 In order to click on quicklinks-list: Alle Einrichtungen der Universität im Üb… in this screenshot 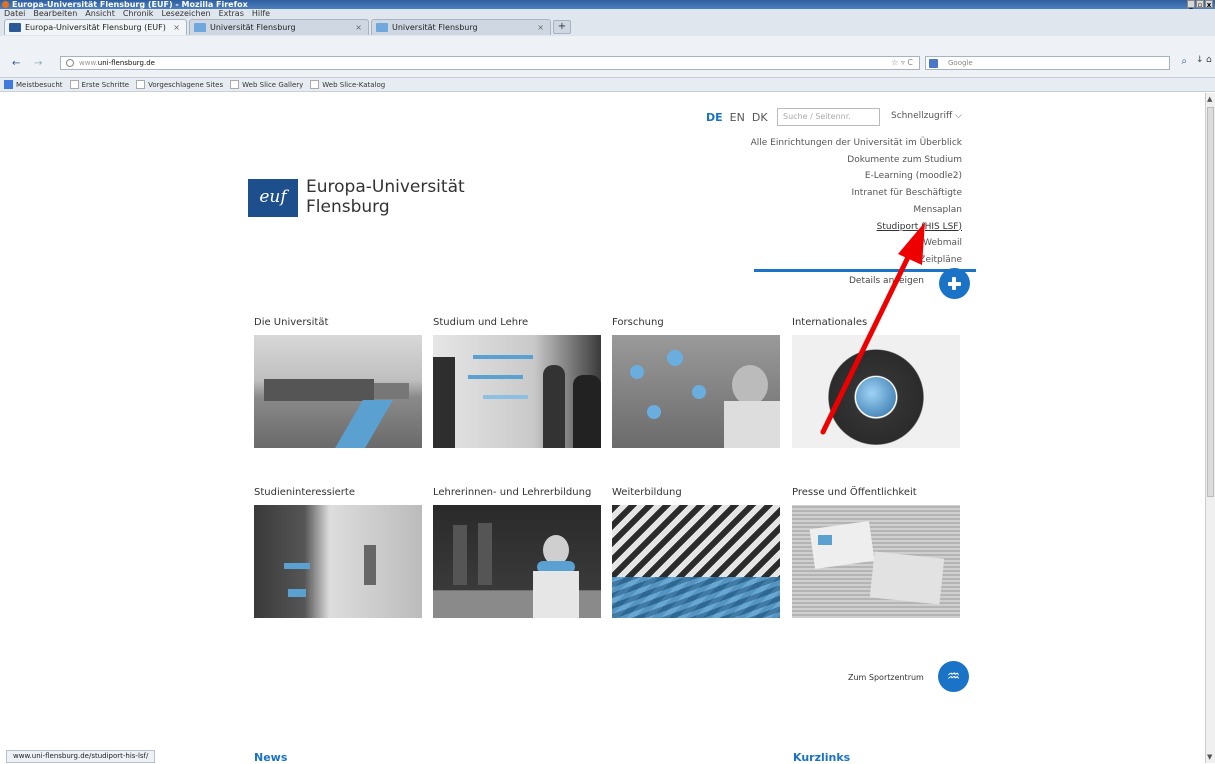, I will do `click(834, 202)`.